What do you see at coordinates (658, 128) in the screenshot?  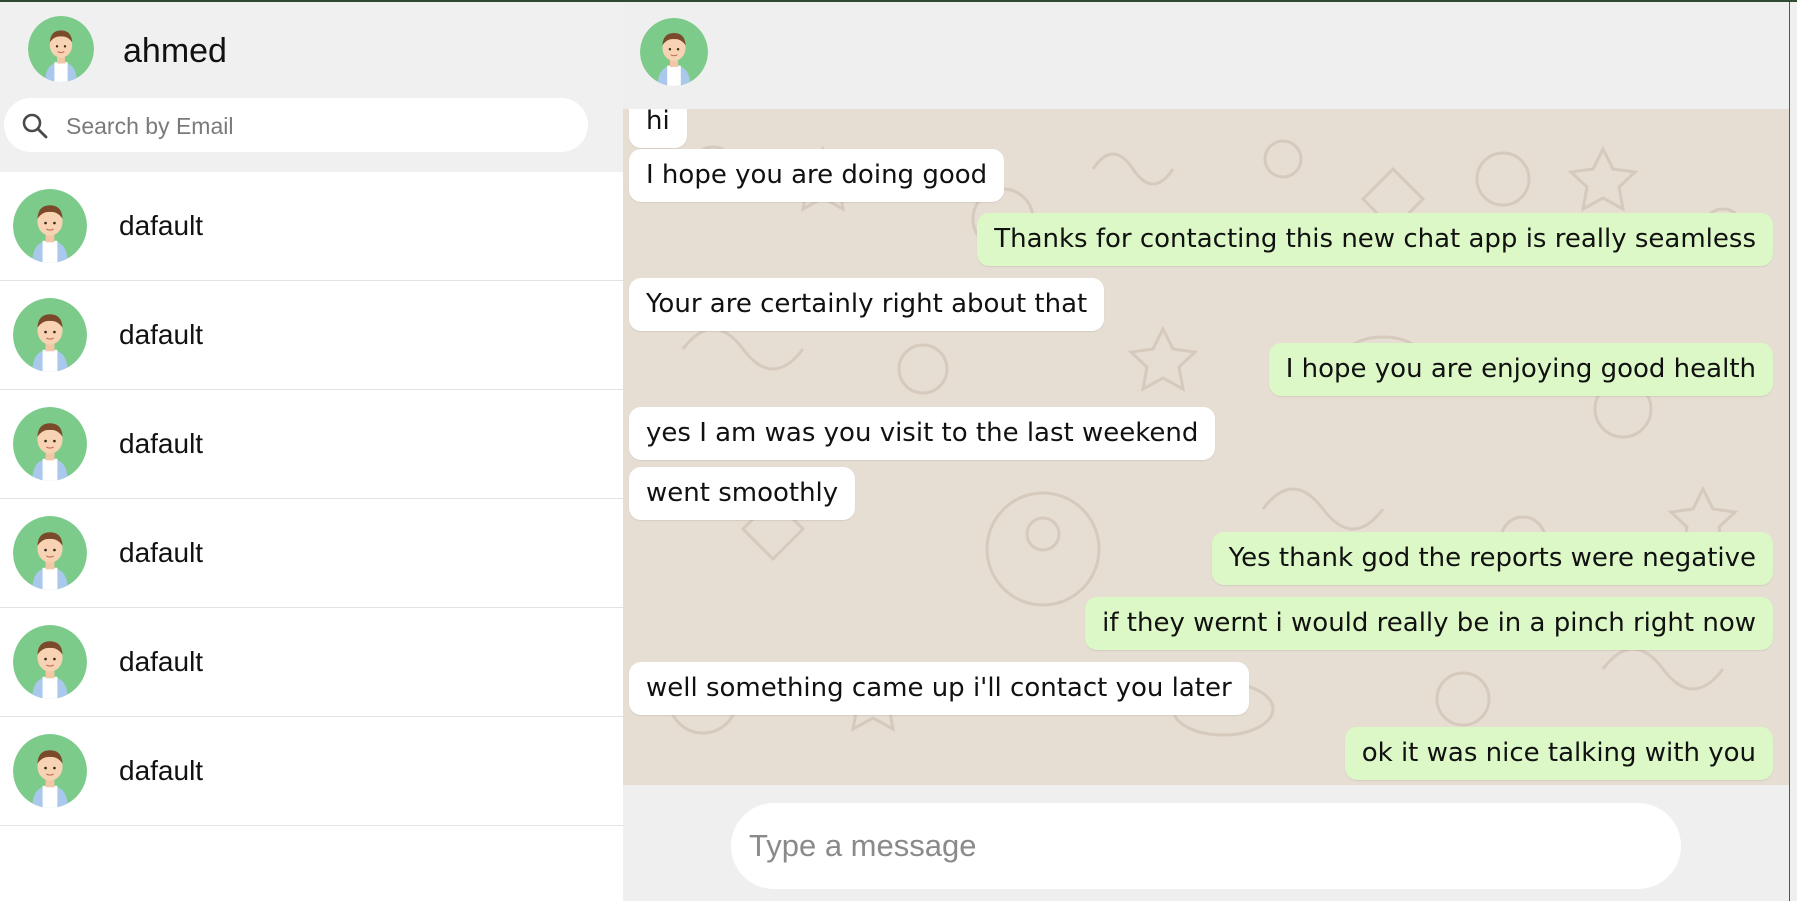 I see `message-incoming: hi` at bounding box center [658, 128].